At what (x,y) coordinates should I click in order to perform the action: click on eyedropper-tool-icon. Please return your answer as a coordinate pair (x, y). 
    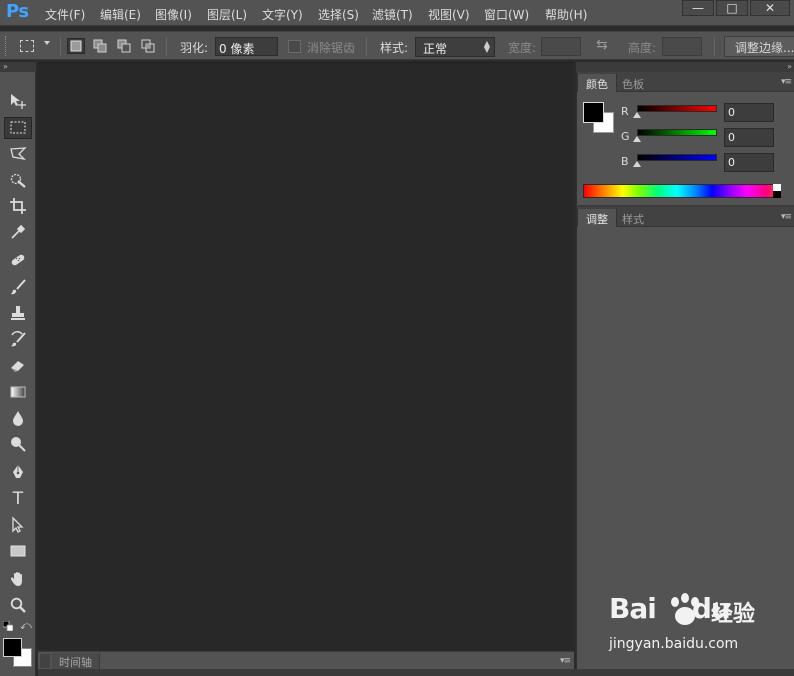
    Looking at the image, I should click on (18, 231).